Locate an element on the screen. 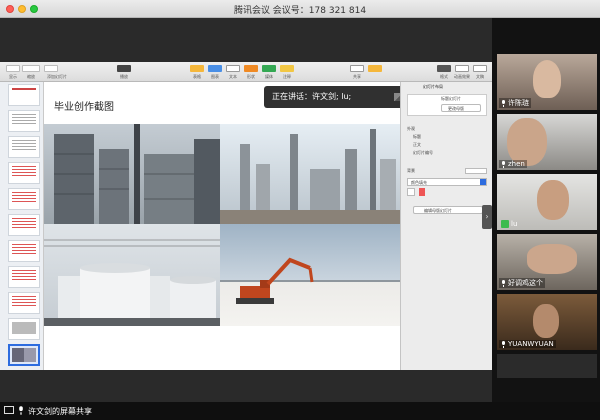 The width and height of the screenshot is (600, 420). participant-label: lu is located at coordinates (509, 224).